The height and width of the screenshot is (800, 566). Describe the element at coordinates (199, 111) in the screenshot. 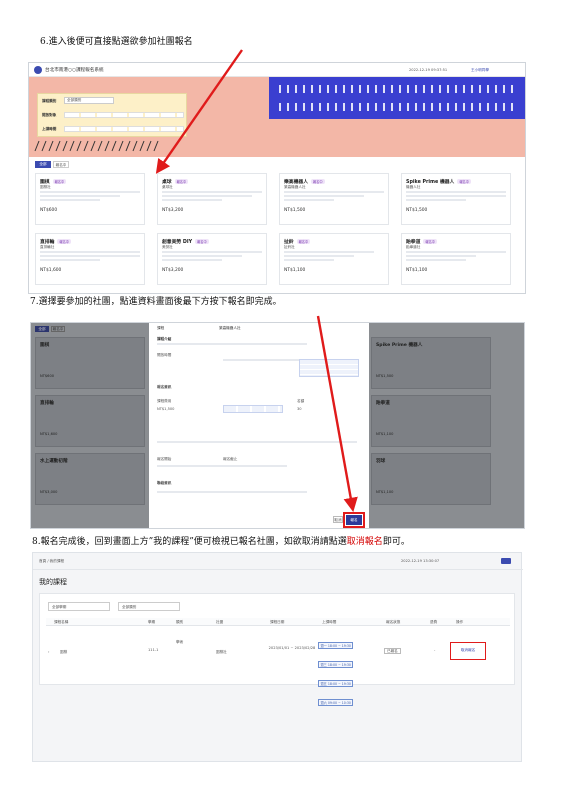

I see `arrow-to-card` at that location.